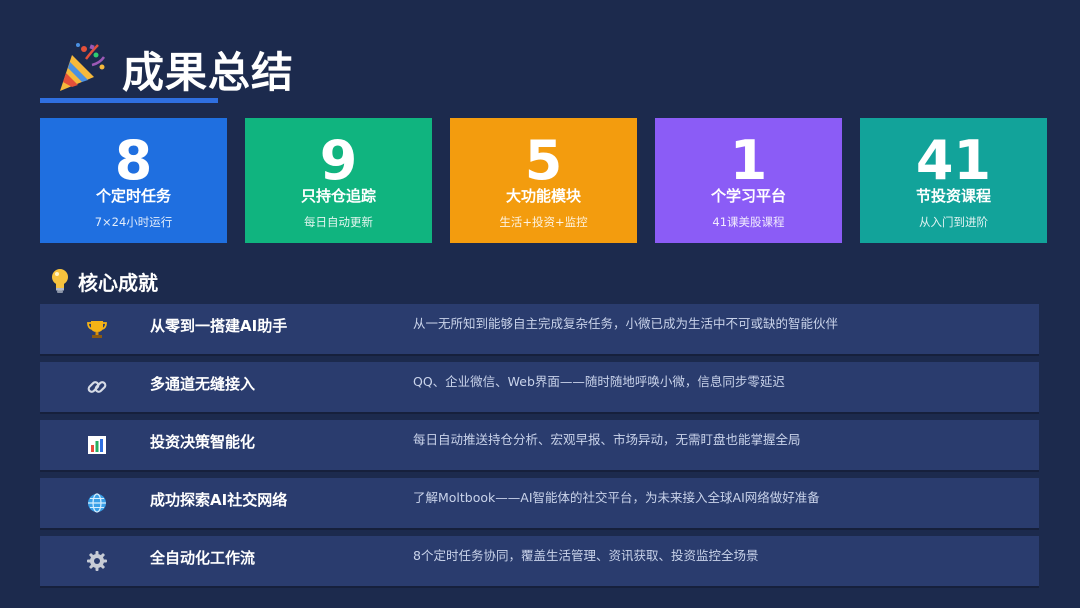 The image size is (1080, 608). Describe the element at coordinates (208, 72) in the screenshot. I see `page-title: 成果总结` at that location.